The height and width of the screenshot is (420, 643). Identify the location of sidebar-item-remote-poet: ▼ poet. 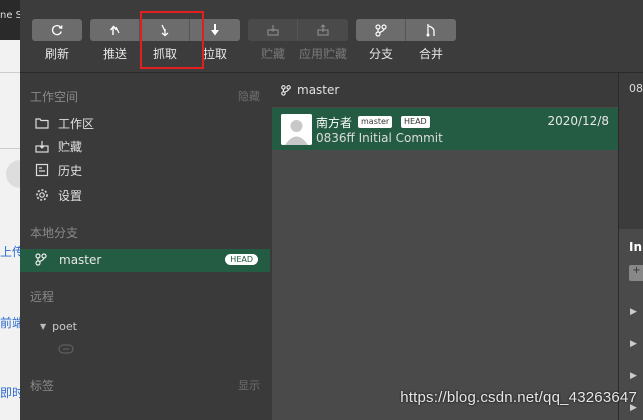
(58, 326).